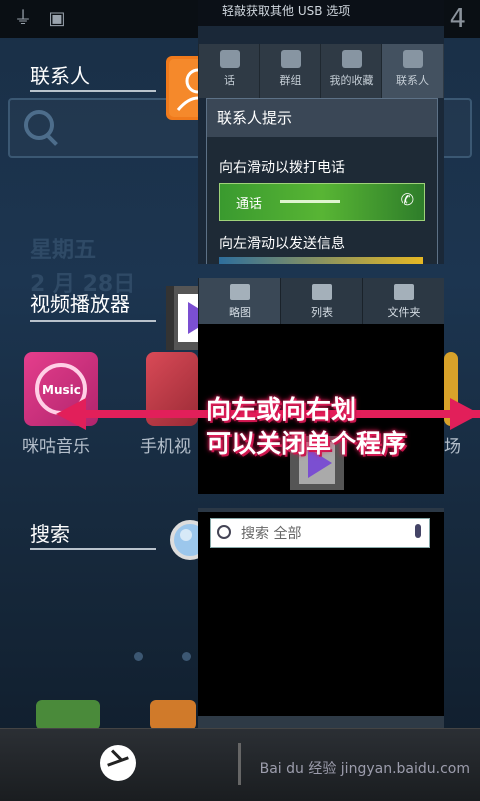 This screenshot has height=801, width=480. I want to click on swipe-call-hint: 向右滑动以拨打电话, so click(282, 168).